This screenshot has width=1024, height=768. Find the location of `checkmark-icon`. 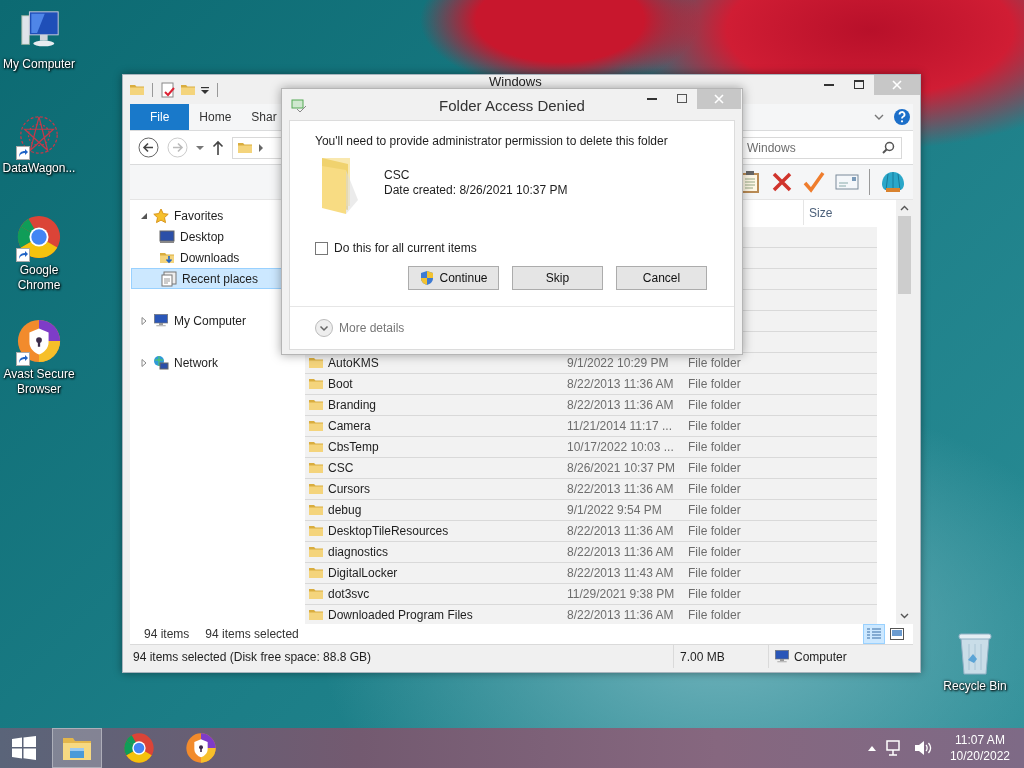

checkmark-icon is located at coordinates (814, 182).